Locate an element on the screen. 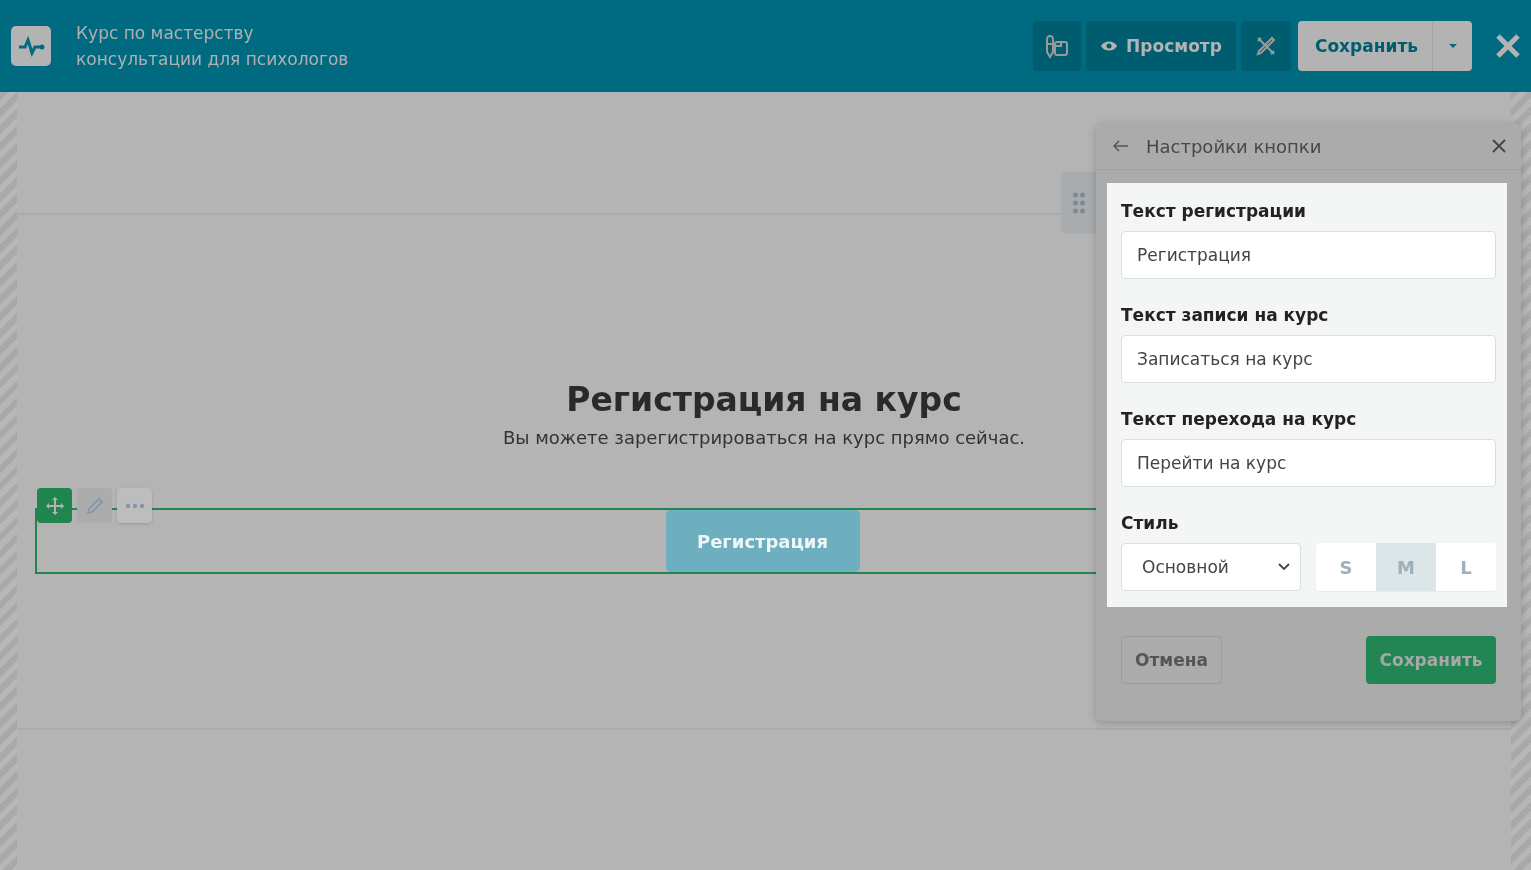 This screenshot has height=870, width=1531. grip-icon is located at coordinates (1079, 203).